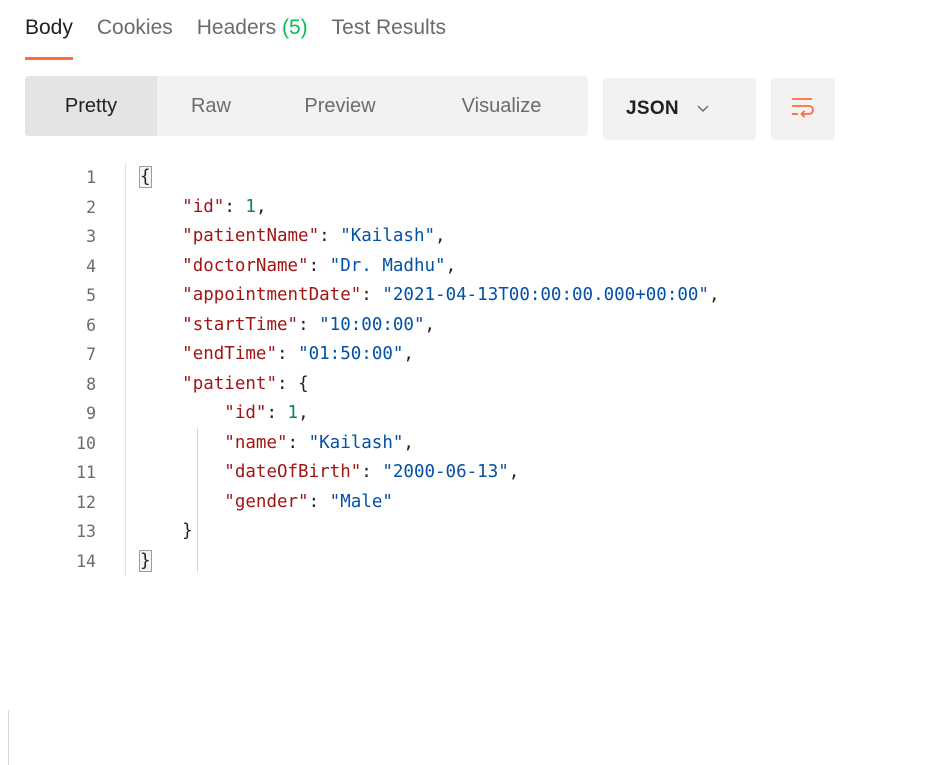 The width and height of the screenshot is (930, 765). Describe the element at coordinates (91, 413) in the screenshot. I see `line-number: 9` at that location.